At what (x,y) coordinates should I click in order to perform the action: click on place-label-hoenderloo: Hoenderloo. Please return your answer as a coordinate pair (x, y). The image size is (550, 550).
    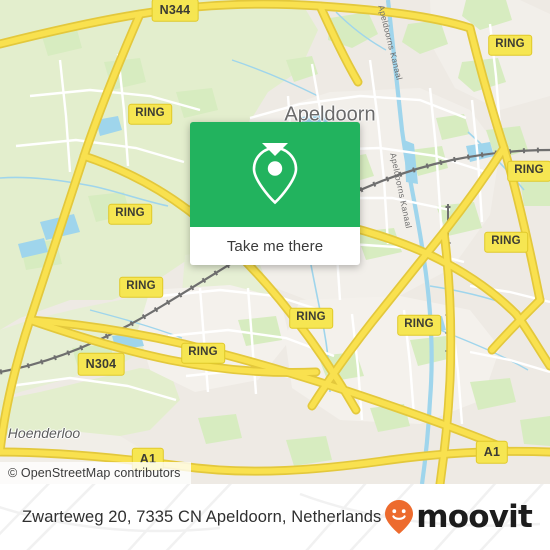
    Looking at the image, I should click on (44, 433).